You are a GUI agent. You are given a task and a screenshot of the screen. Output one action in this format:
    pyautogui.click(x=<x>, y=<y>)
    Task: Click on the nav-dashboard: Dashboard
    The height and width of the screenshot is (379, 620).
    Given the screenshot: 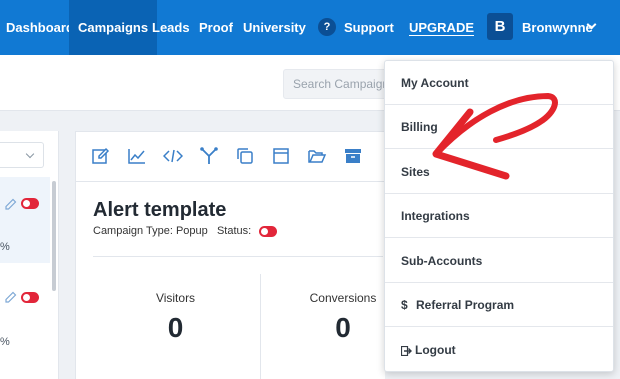 What is the action you would take?
    pyautogui.click(x=40, y=27)
    